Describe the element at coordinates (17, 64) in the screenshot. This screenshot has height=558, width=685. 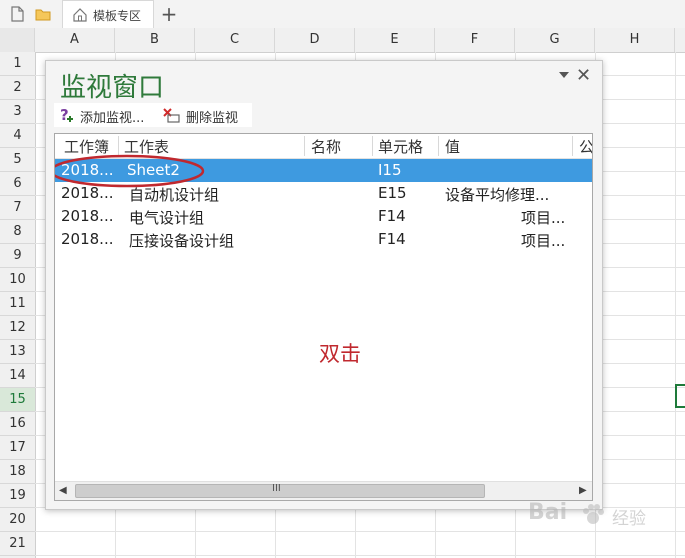
I see `row-header-1: 1` at that location.